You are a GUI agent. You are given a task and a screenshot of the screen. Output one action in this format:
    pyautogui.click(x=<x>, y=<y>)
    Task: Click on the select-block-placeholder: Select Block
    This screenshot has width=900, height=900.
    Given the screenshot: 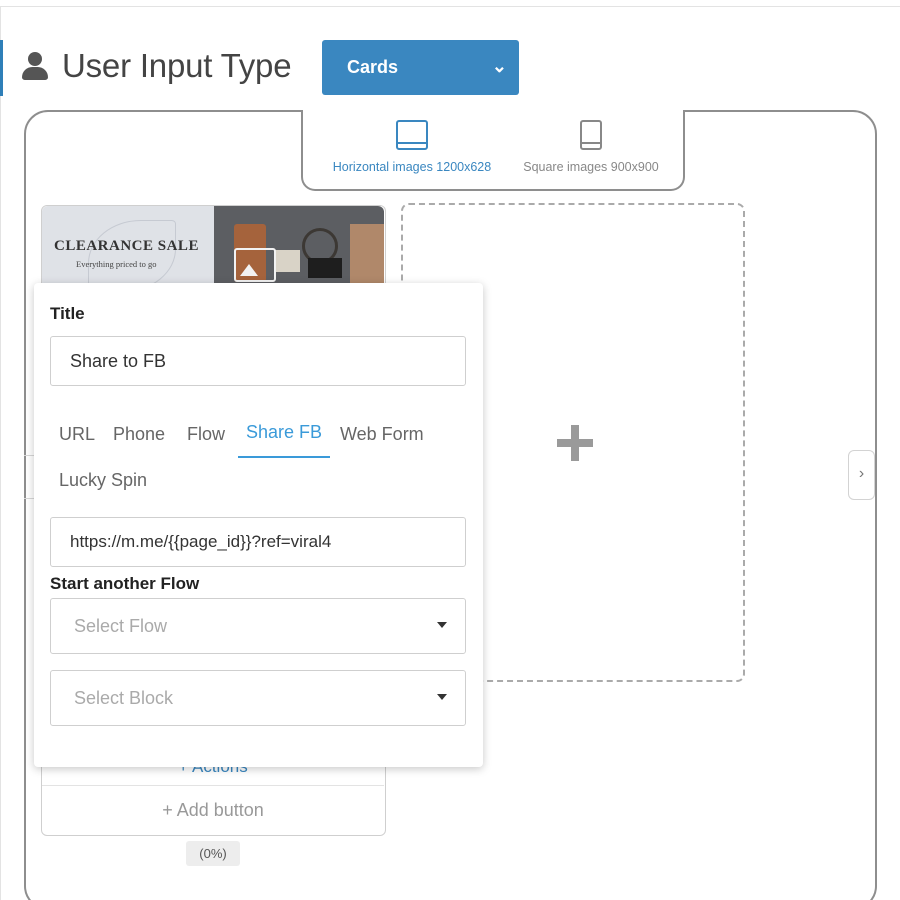 What is the action you would take?
    pyautogui.click(x=124, y=698)
    